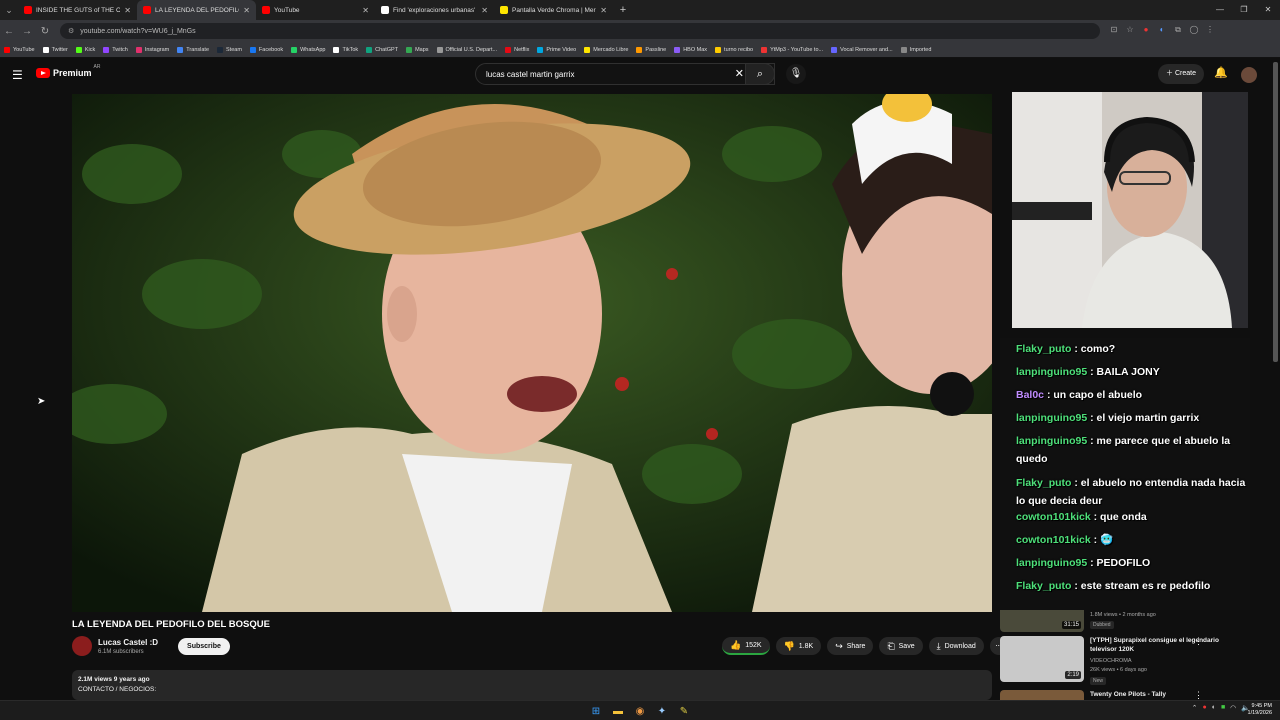 The image size is (1280, 720). Describe the element at coordinates (596, 711) in the screenshot. I see `windows-start-icon: ⊞` at that location.